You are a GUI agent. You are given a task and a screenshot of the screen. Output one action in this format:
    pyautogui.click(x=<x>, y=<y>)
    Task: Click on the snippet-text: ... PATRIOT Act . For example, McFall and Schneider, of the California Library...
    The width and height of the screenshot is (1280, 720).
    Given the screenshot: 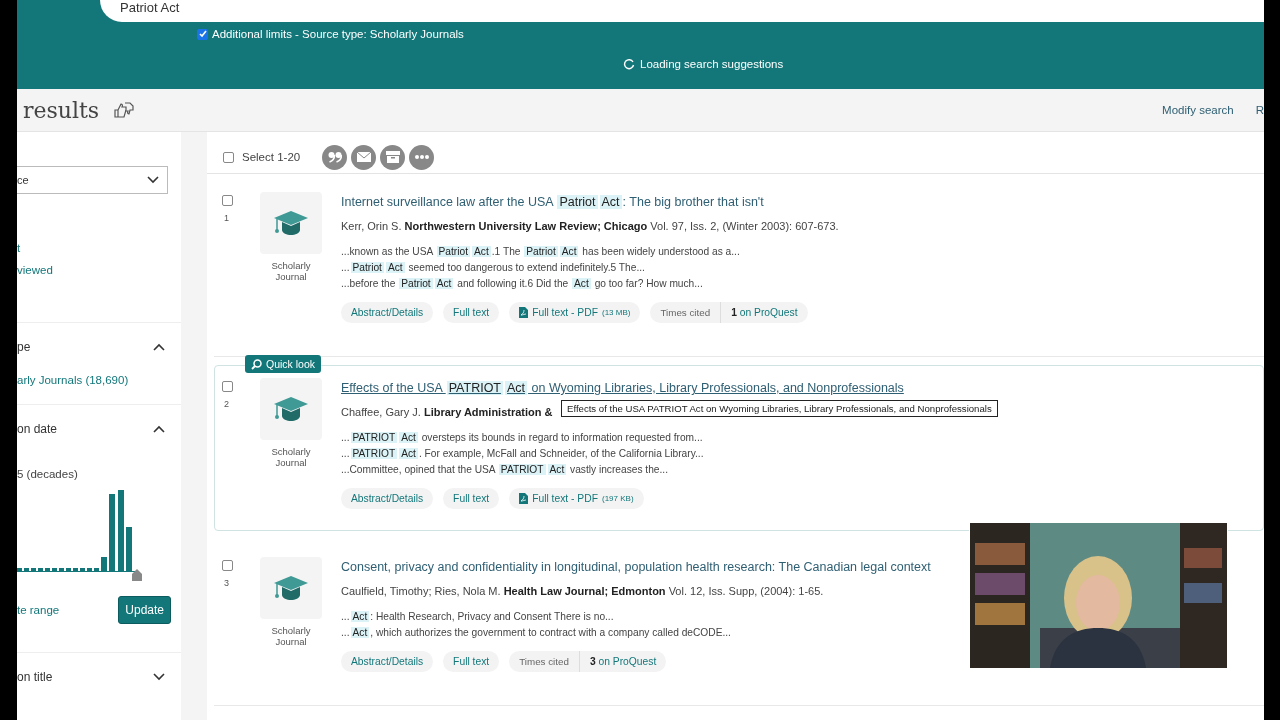 What is the action you would take?
    pyautogui.click(x=522, y=454)
    